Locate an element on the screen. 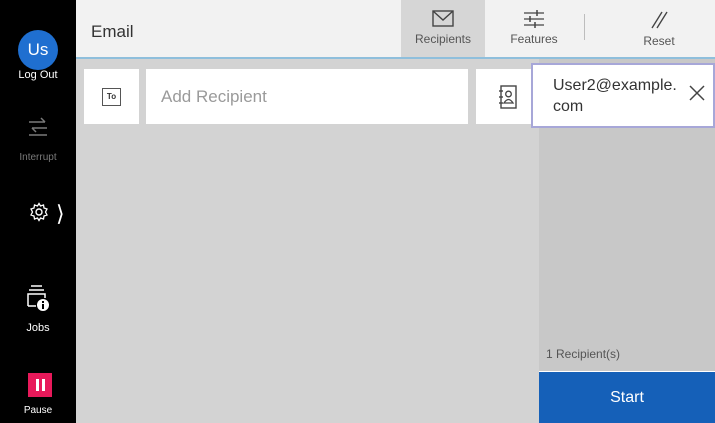 The height and width of the screenshot is (423, 715). start-button: Start is located at coordinates (627, 397).